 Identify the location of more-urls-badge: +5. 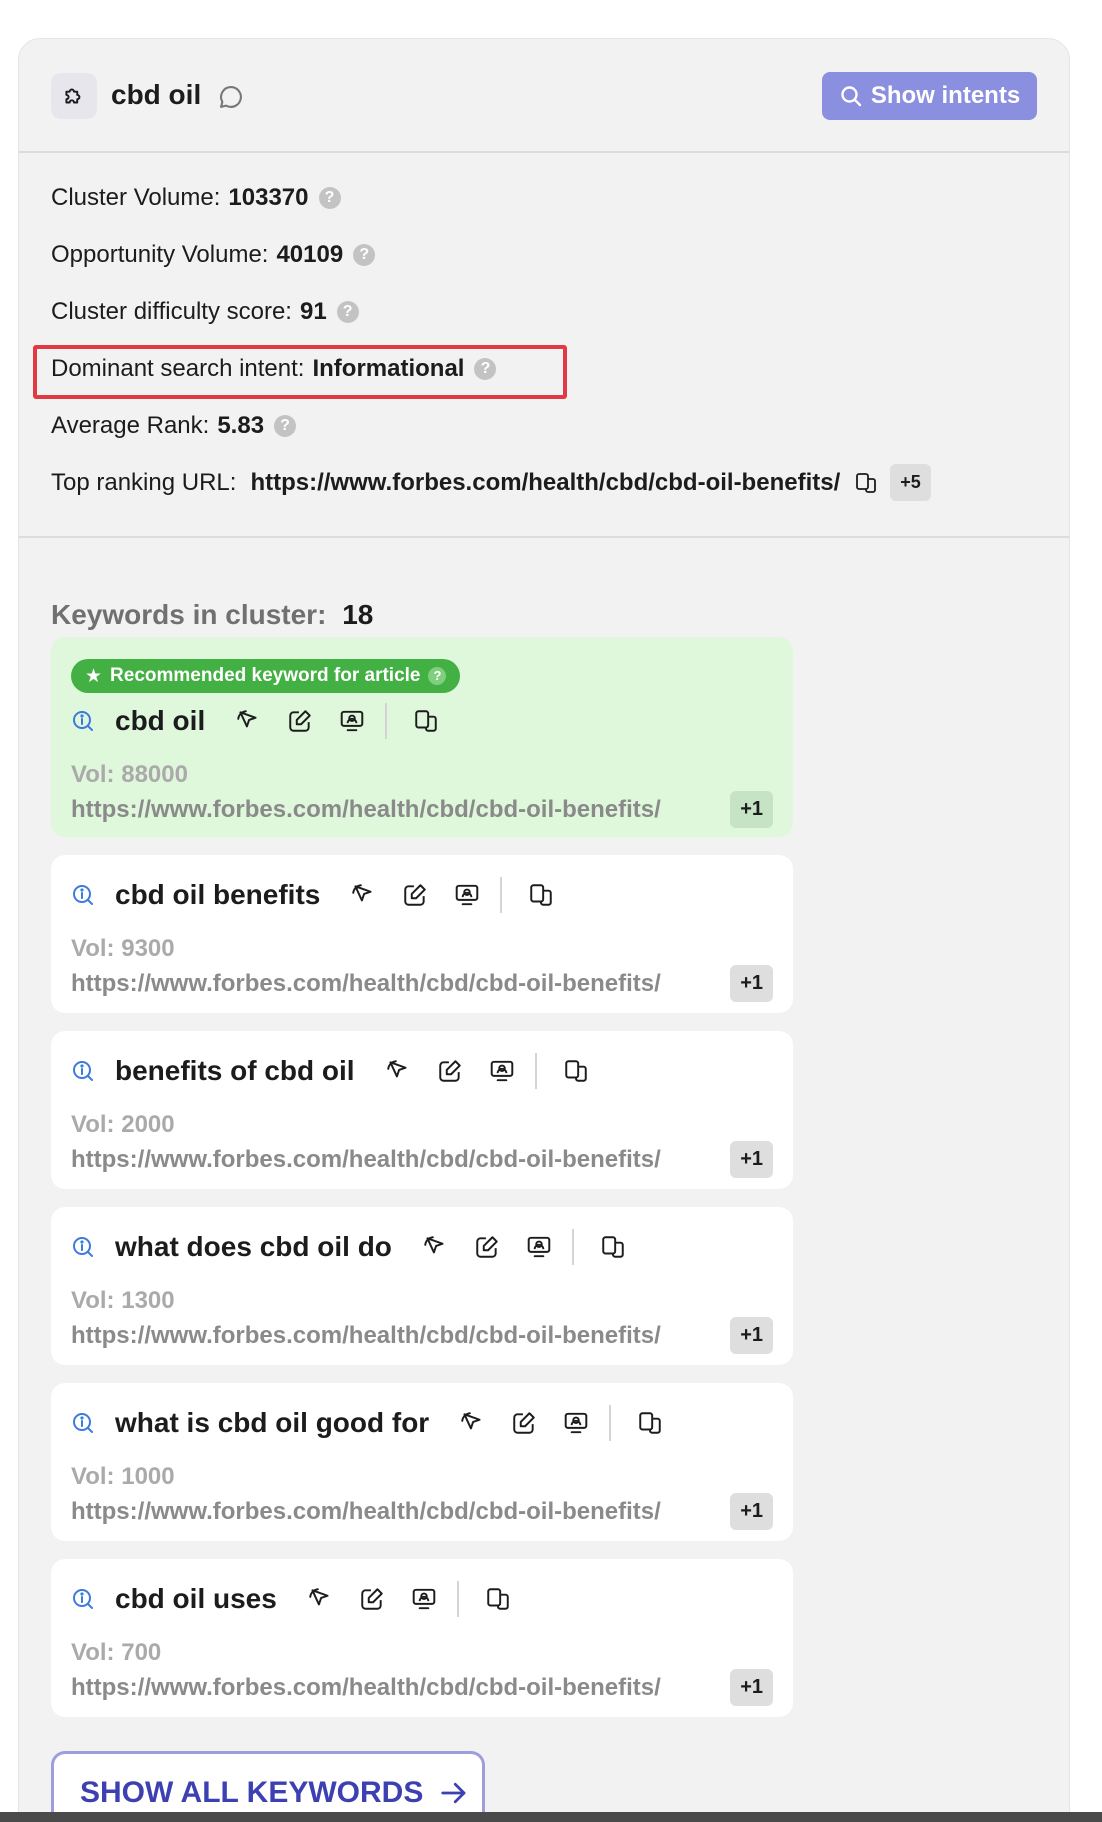
(910, 482).